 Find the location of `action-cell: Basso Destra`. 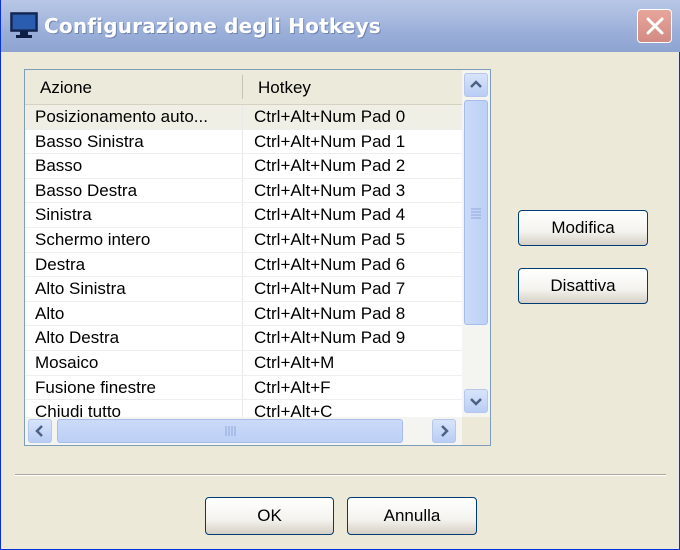

action-cell: Basso Destra is located at coordinates (86, 190).